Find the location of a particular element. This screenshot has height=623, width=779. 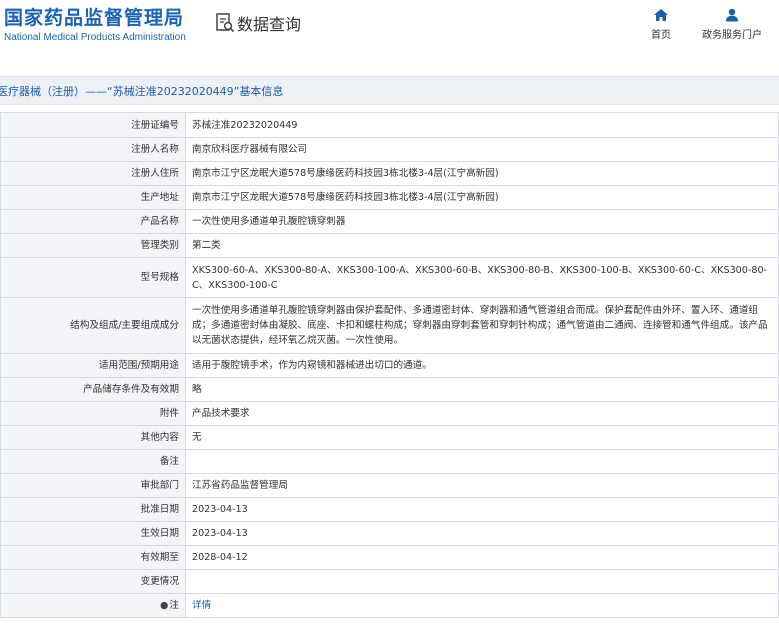

nav-portal-label: 政务服务门户 is located at coordinates (732, 35).